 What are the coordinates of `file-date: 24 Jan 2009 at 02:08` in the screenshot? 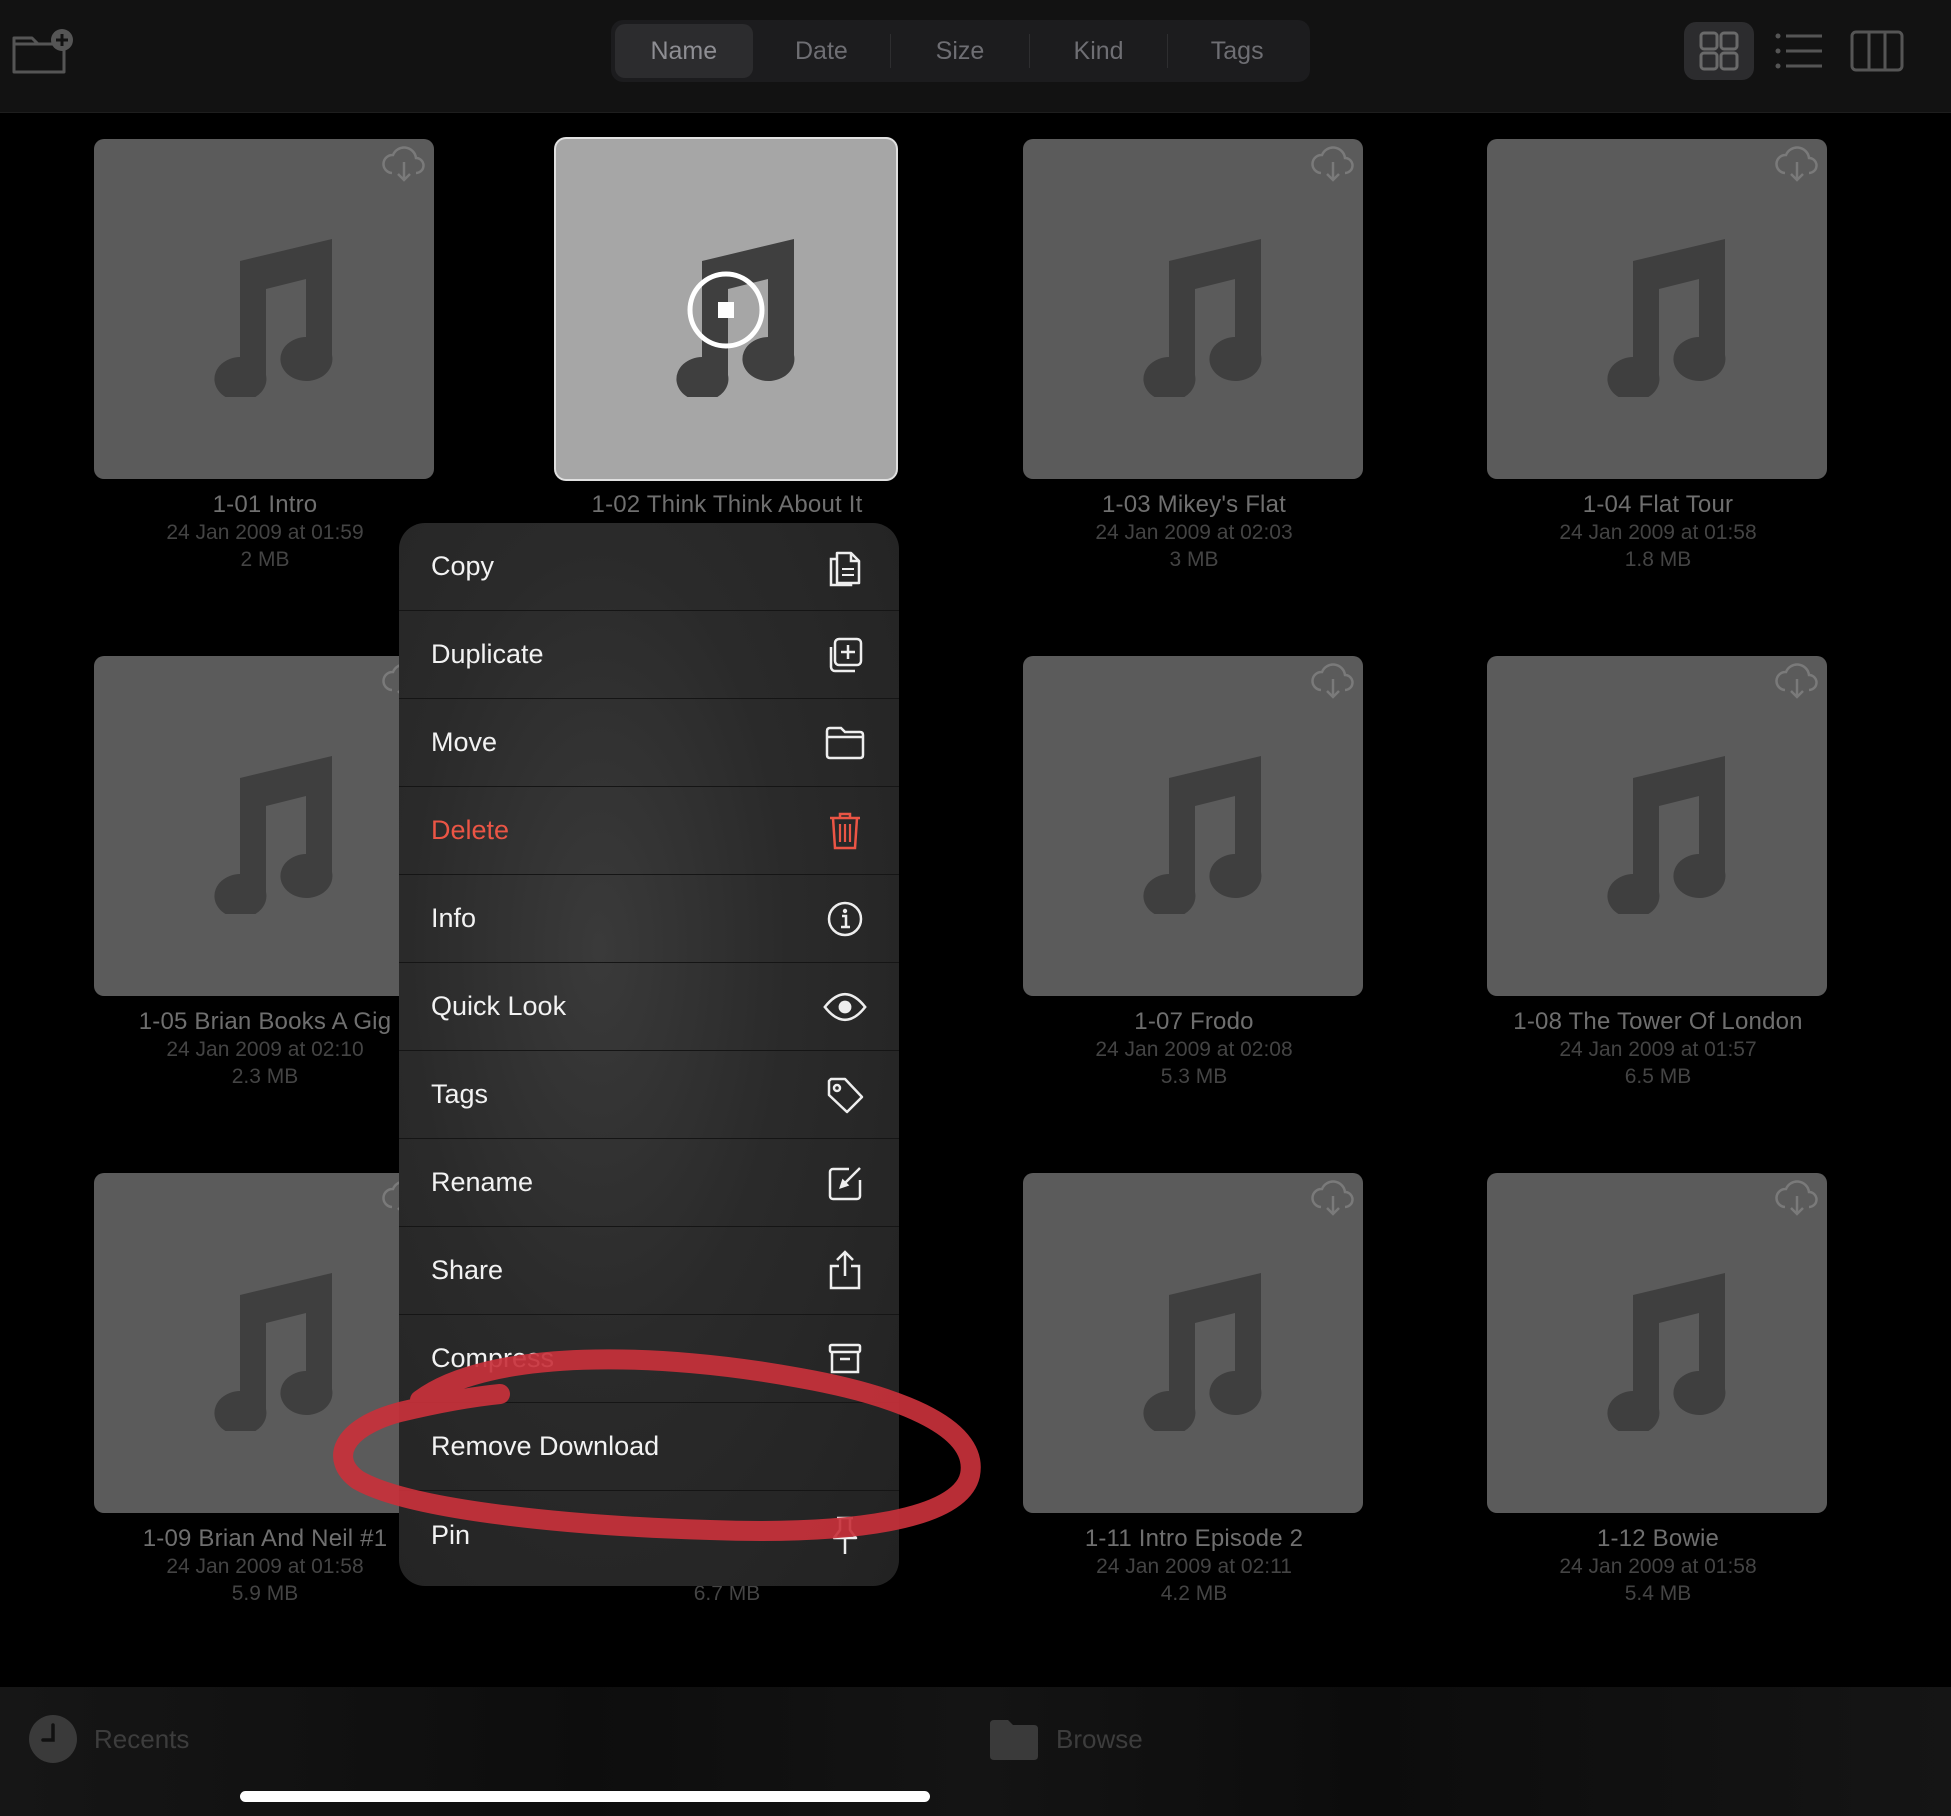 It's located at (1194, 1049).